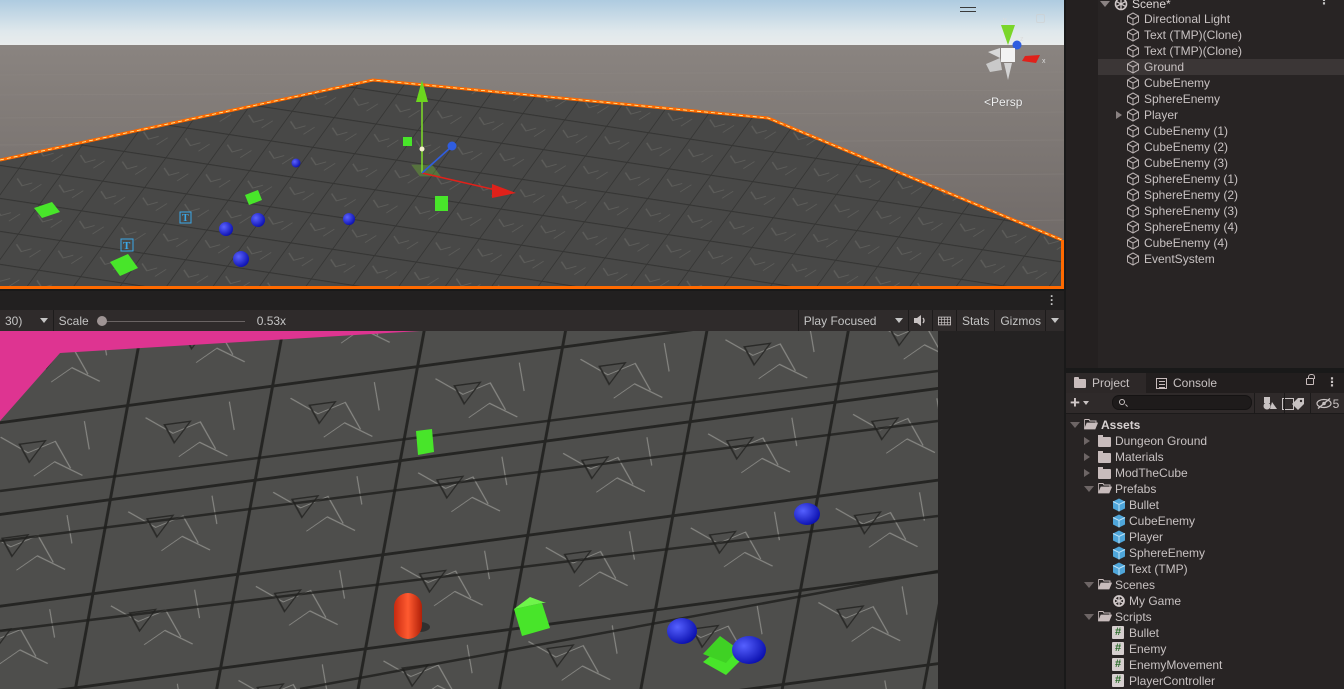 This screenshot has height=689, width=1344. I want to click on project-tree-item: CubeEnemy, so click(1205, 521).